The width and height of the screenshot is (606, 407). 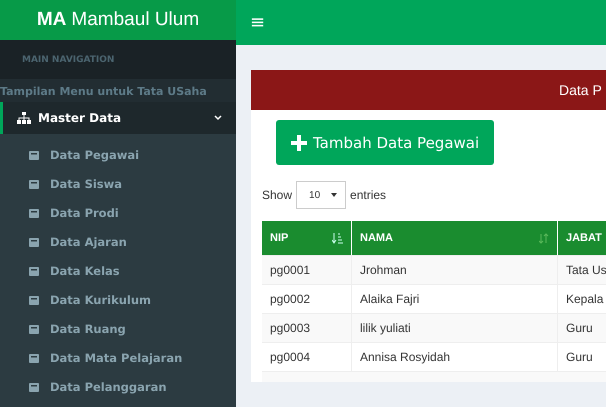 I want to click on sort-ascending-icon, so click(x=337, y=238).